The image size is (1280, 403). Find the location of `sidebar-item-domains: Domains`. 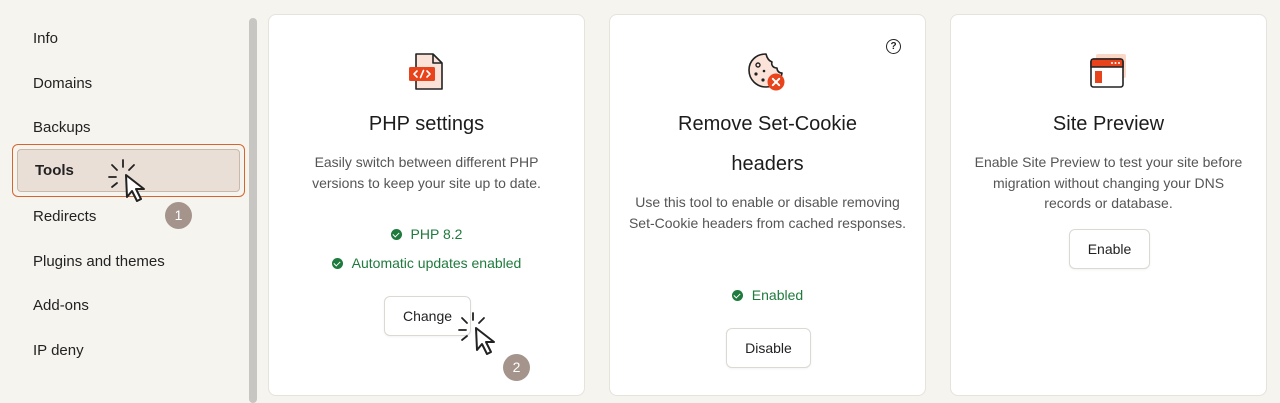

sidebar-item-domains: Domains is located at coordinates (62, 83).